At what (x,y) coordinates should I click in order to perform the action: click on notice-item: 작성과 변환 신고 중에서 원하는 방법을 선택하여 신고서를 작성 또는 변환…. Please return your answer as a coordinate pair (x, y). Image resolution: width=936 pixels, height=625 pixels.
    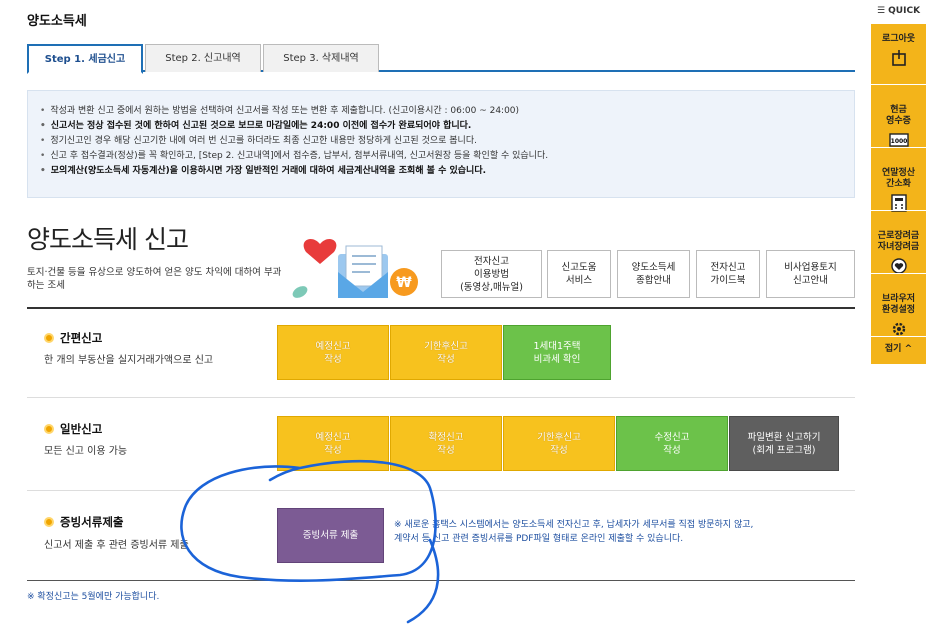
    Looking at the image, I should click on (441, 111).